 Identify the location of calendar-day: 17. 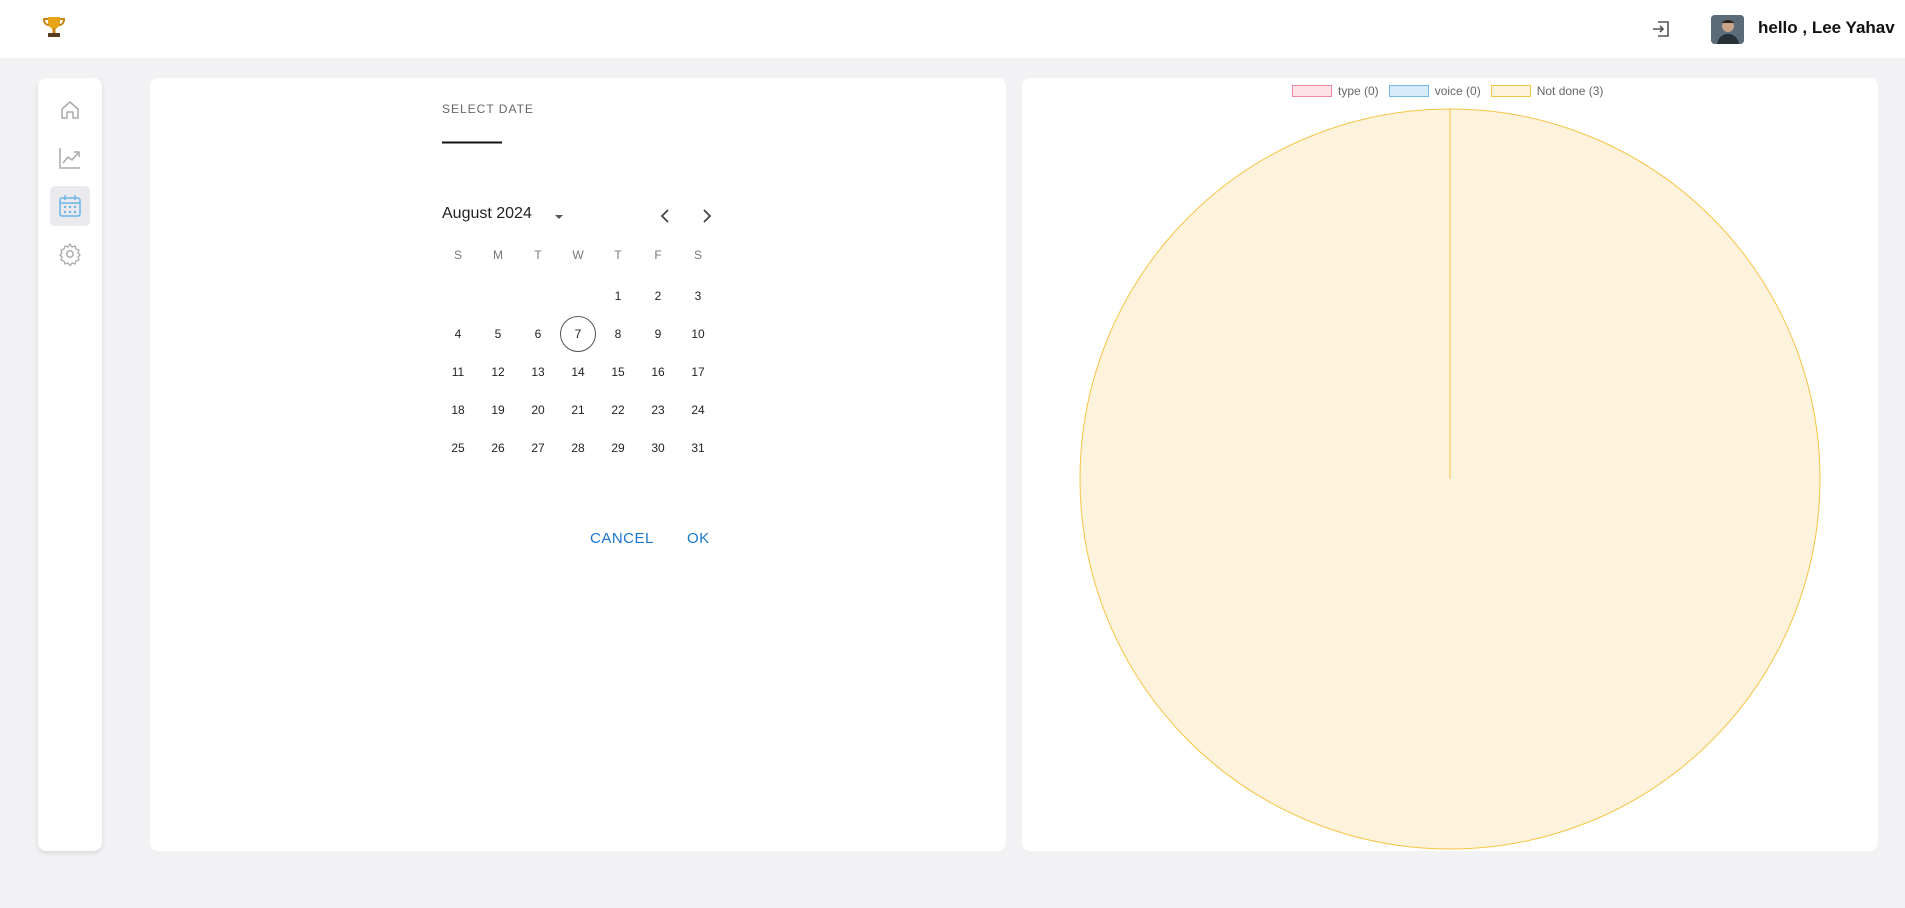
(698, 372).